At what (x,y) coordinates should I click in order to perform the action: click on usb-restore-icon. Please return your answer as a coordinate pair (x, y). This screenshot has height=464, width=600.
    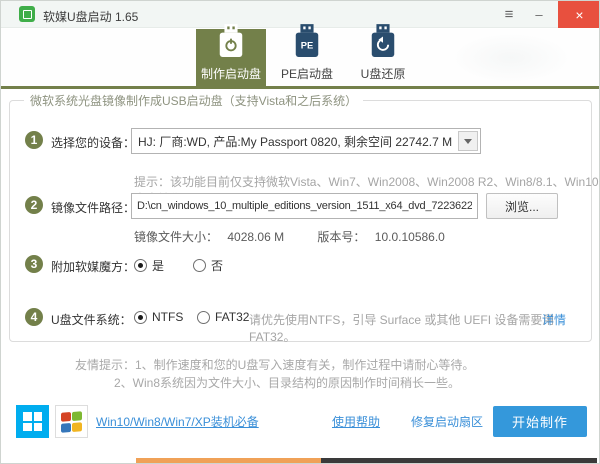
    Looking at the image, I should click on (383, 42).